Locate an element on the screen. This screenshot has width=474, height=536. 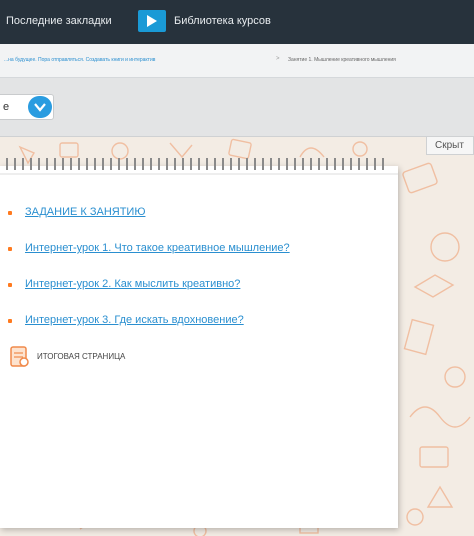
chevron-down-icon is located at coordinates (40, 107).